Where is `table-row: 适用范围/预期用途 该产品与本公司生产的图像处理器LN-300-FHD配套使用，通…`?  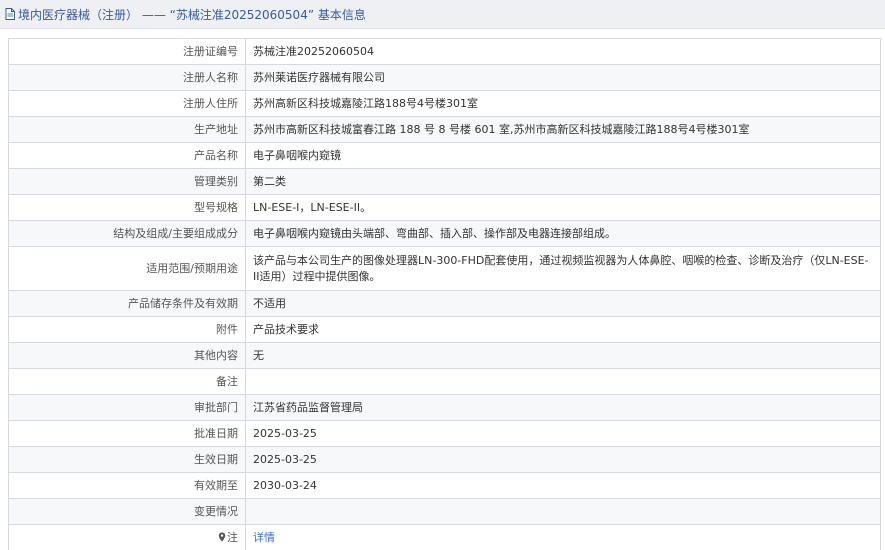
table-row: 适用范围/预期用途 该产品与本公司生产的图像处理器LN-300-FHD配套使用，通… is located at coordinates (444, 268).